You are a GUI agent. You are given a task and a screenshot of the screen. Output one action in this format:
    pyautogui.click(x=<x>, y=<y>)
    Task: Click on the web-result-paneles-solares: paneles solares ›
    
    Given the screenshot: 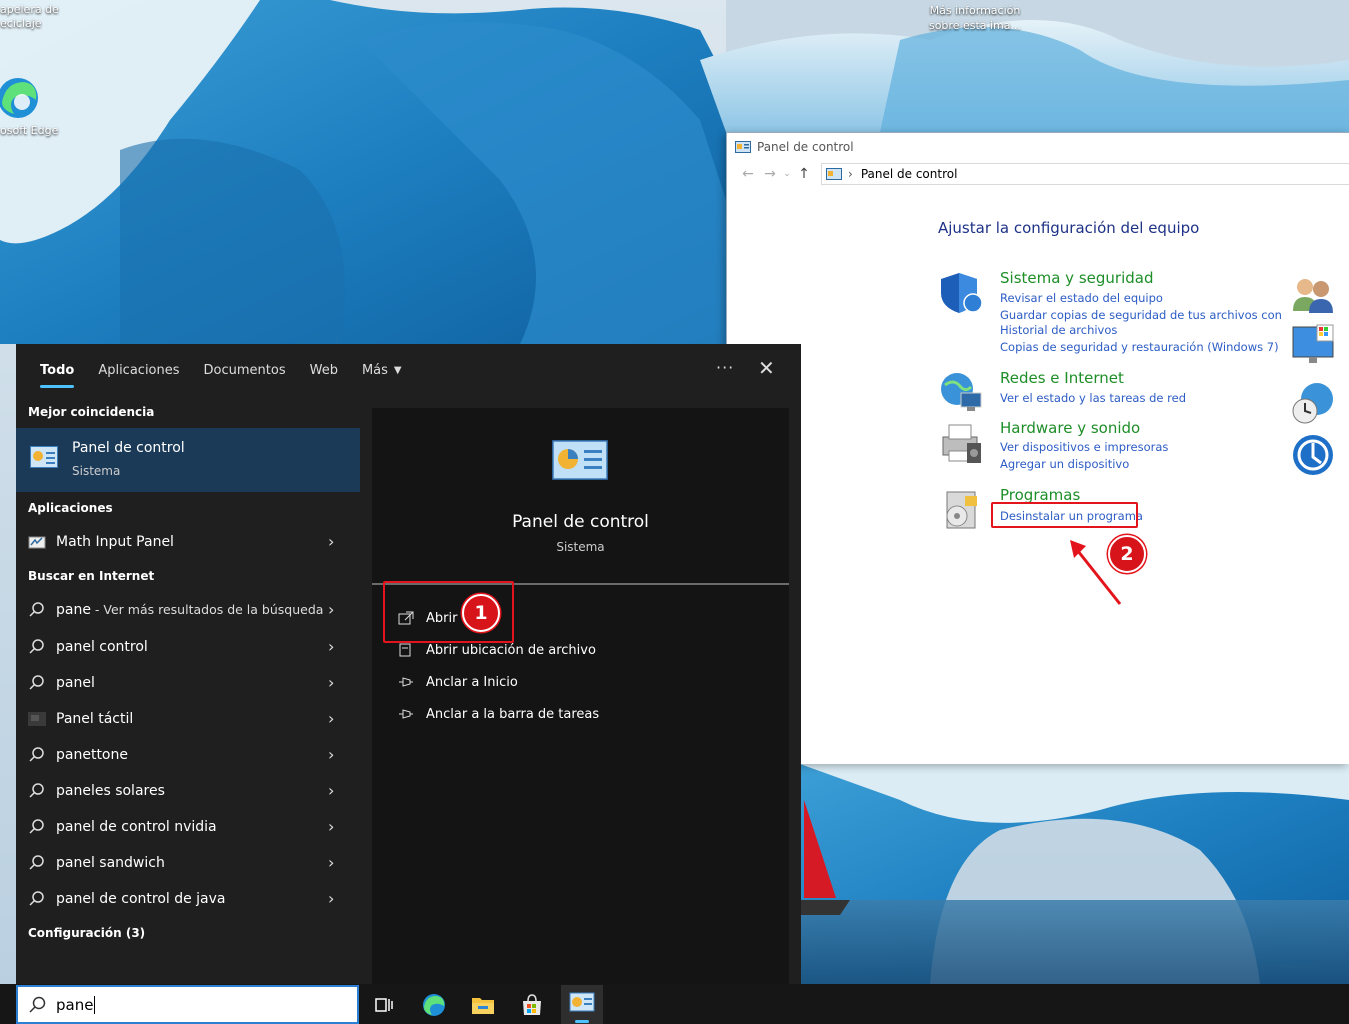 What is the action you would take?
    pyautogui.click(x=188, y=791)
    